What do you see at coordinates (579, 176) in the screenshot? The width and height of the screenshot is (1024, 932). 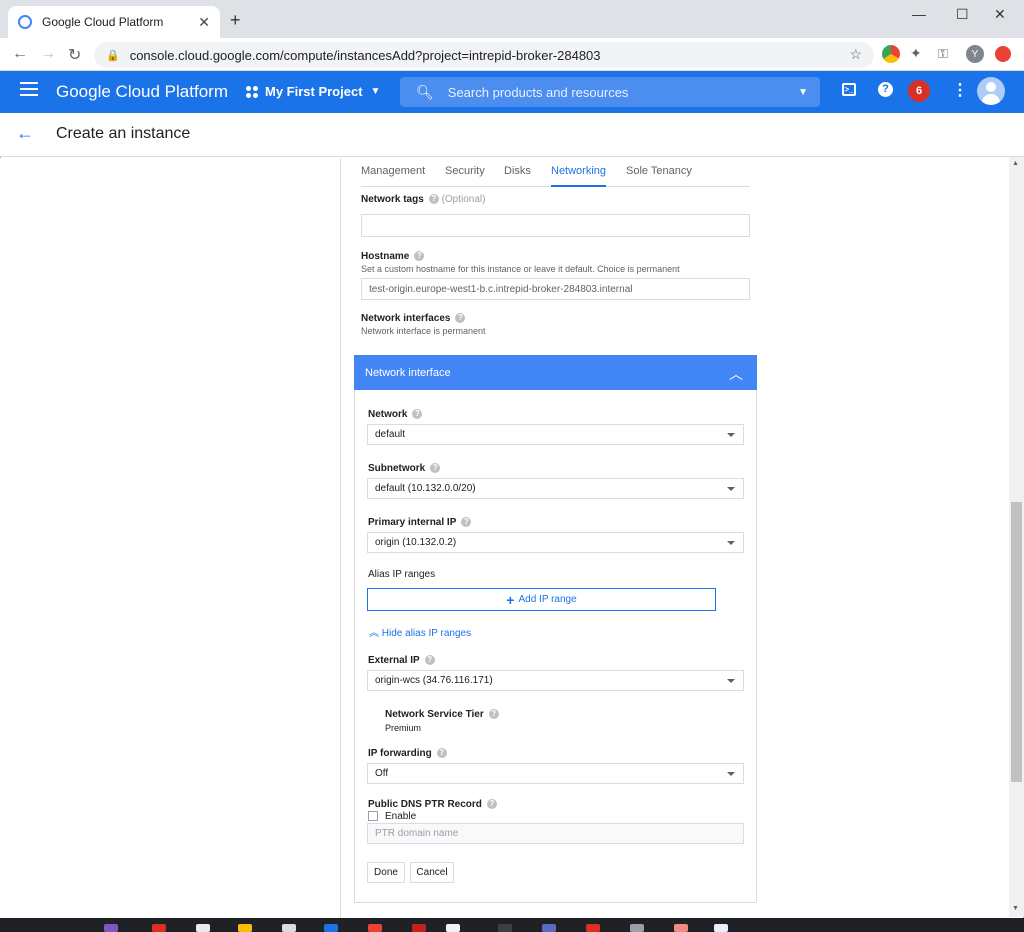 I see `tab-networking: Networking` at bounding box center [579, 176].